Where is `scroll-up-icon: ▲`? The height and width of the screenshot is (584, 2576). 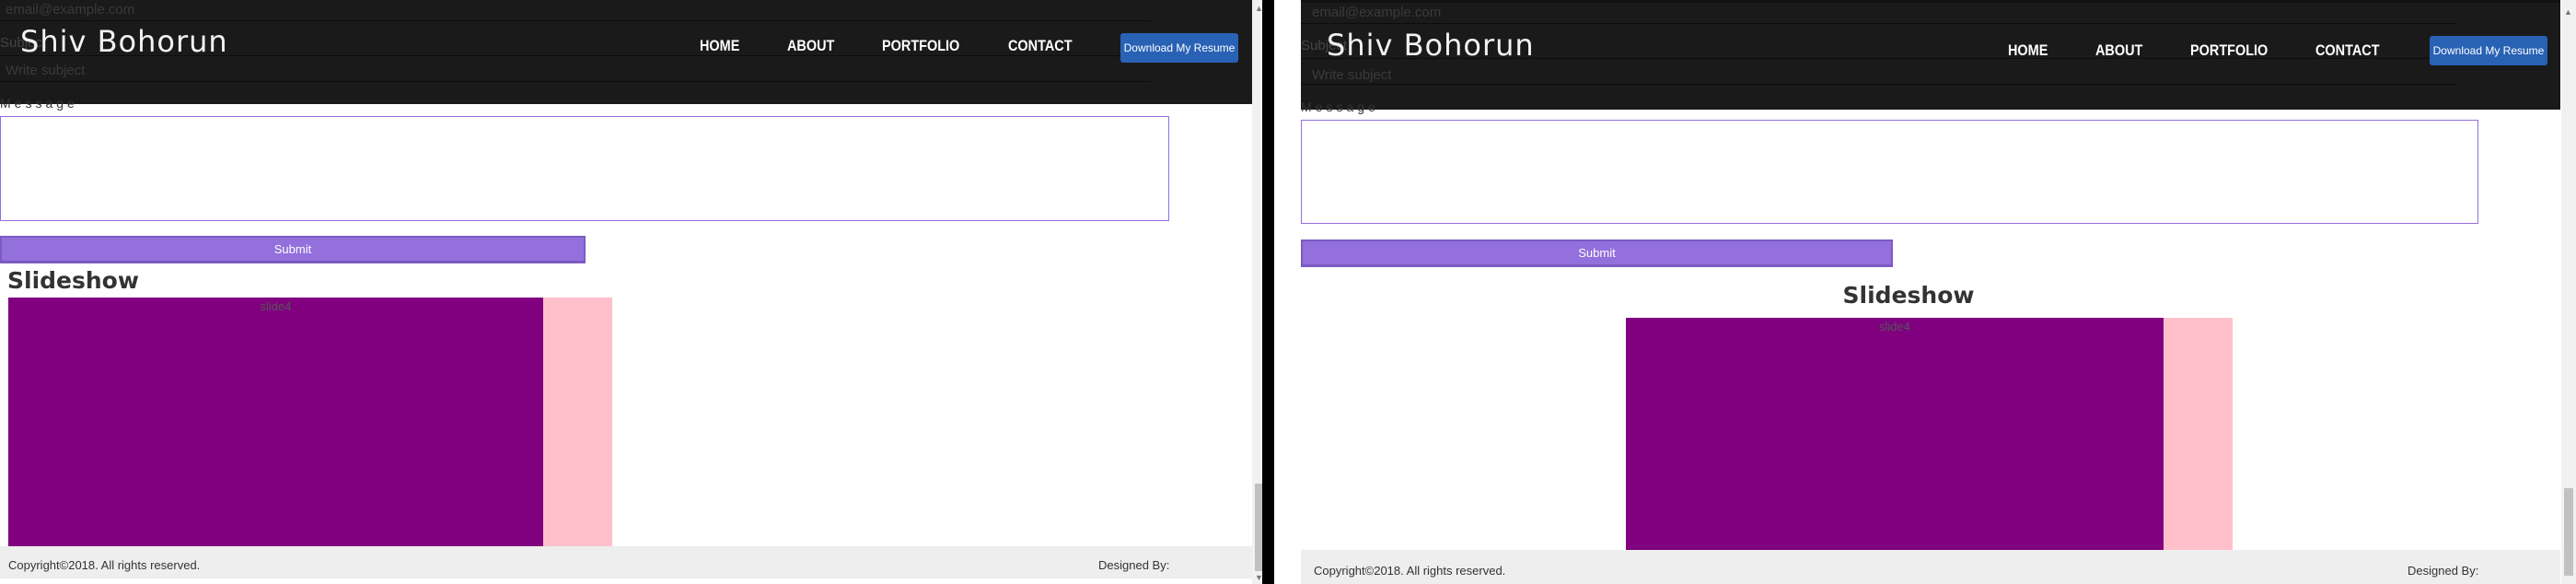
scroll-up-icon: ▲ is located at coordinates (2568, 12).